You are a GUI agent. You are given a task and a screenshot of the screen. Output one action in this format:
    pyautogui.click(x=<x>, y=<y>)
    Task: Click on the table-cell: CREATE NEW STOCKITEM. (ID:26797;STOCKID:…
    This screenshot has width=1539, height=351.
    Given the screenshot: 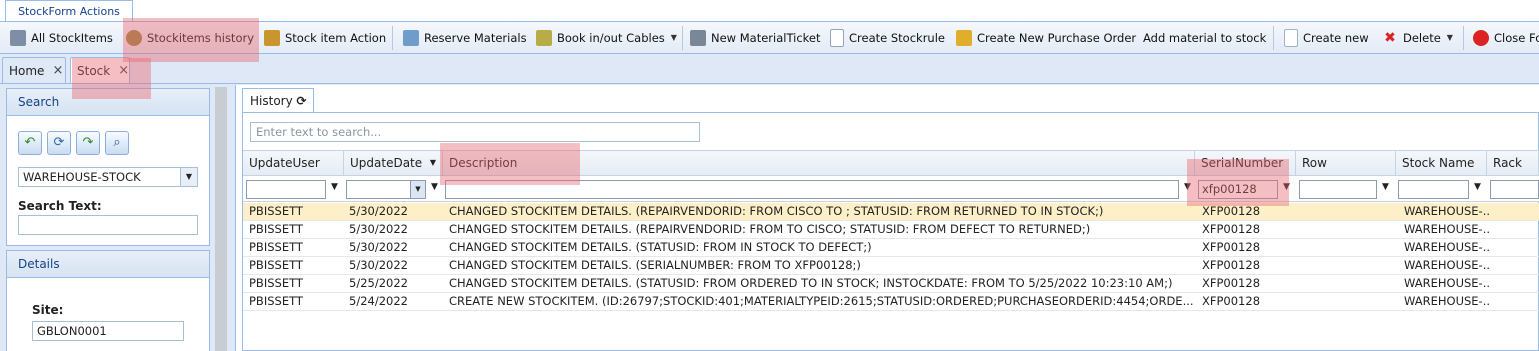 What is the action you would take?
    pyautogui.click(x=821, y=301)
    